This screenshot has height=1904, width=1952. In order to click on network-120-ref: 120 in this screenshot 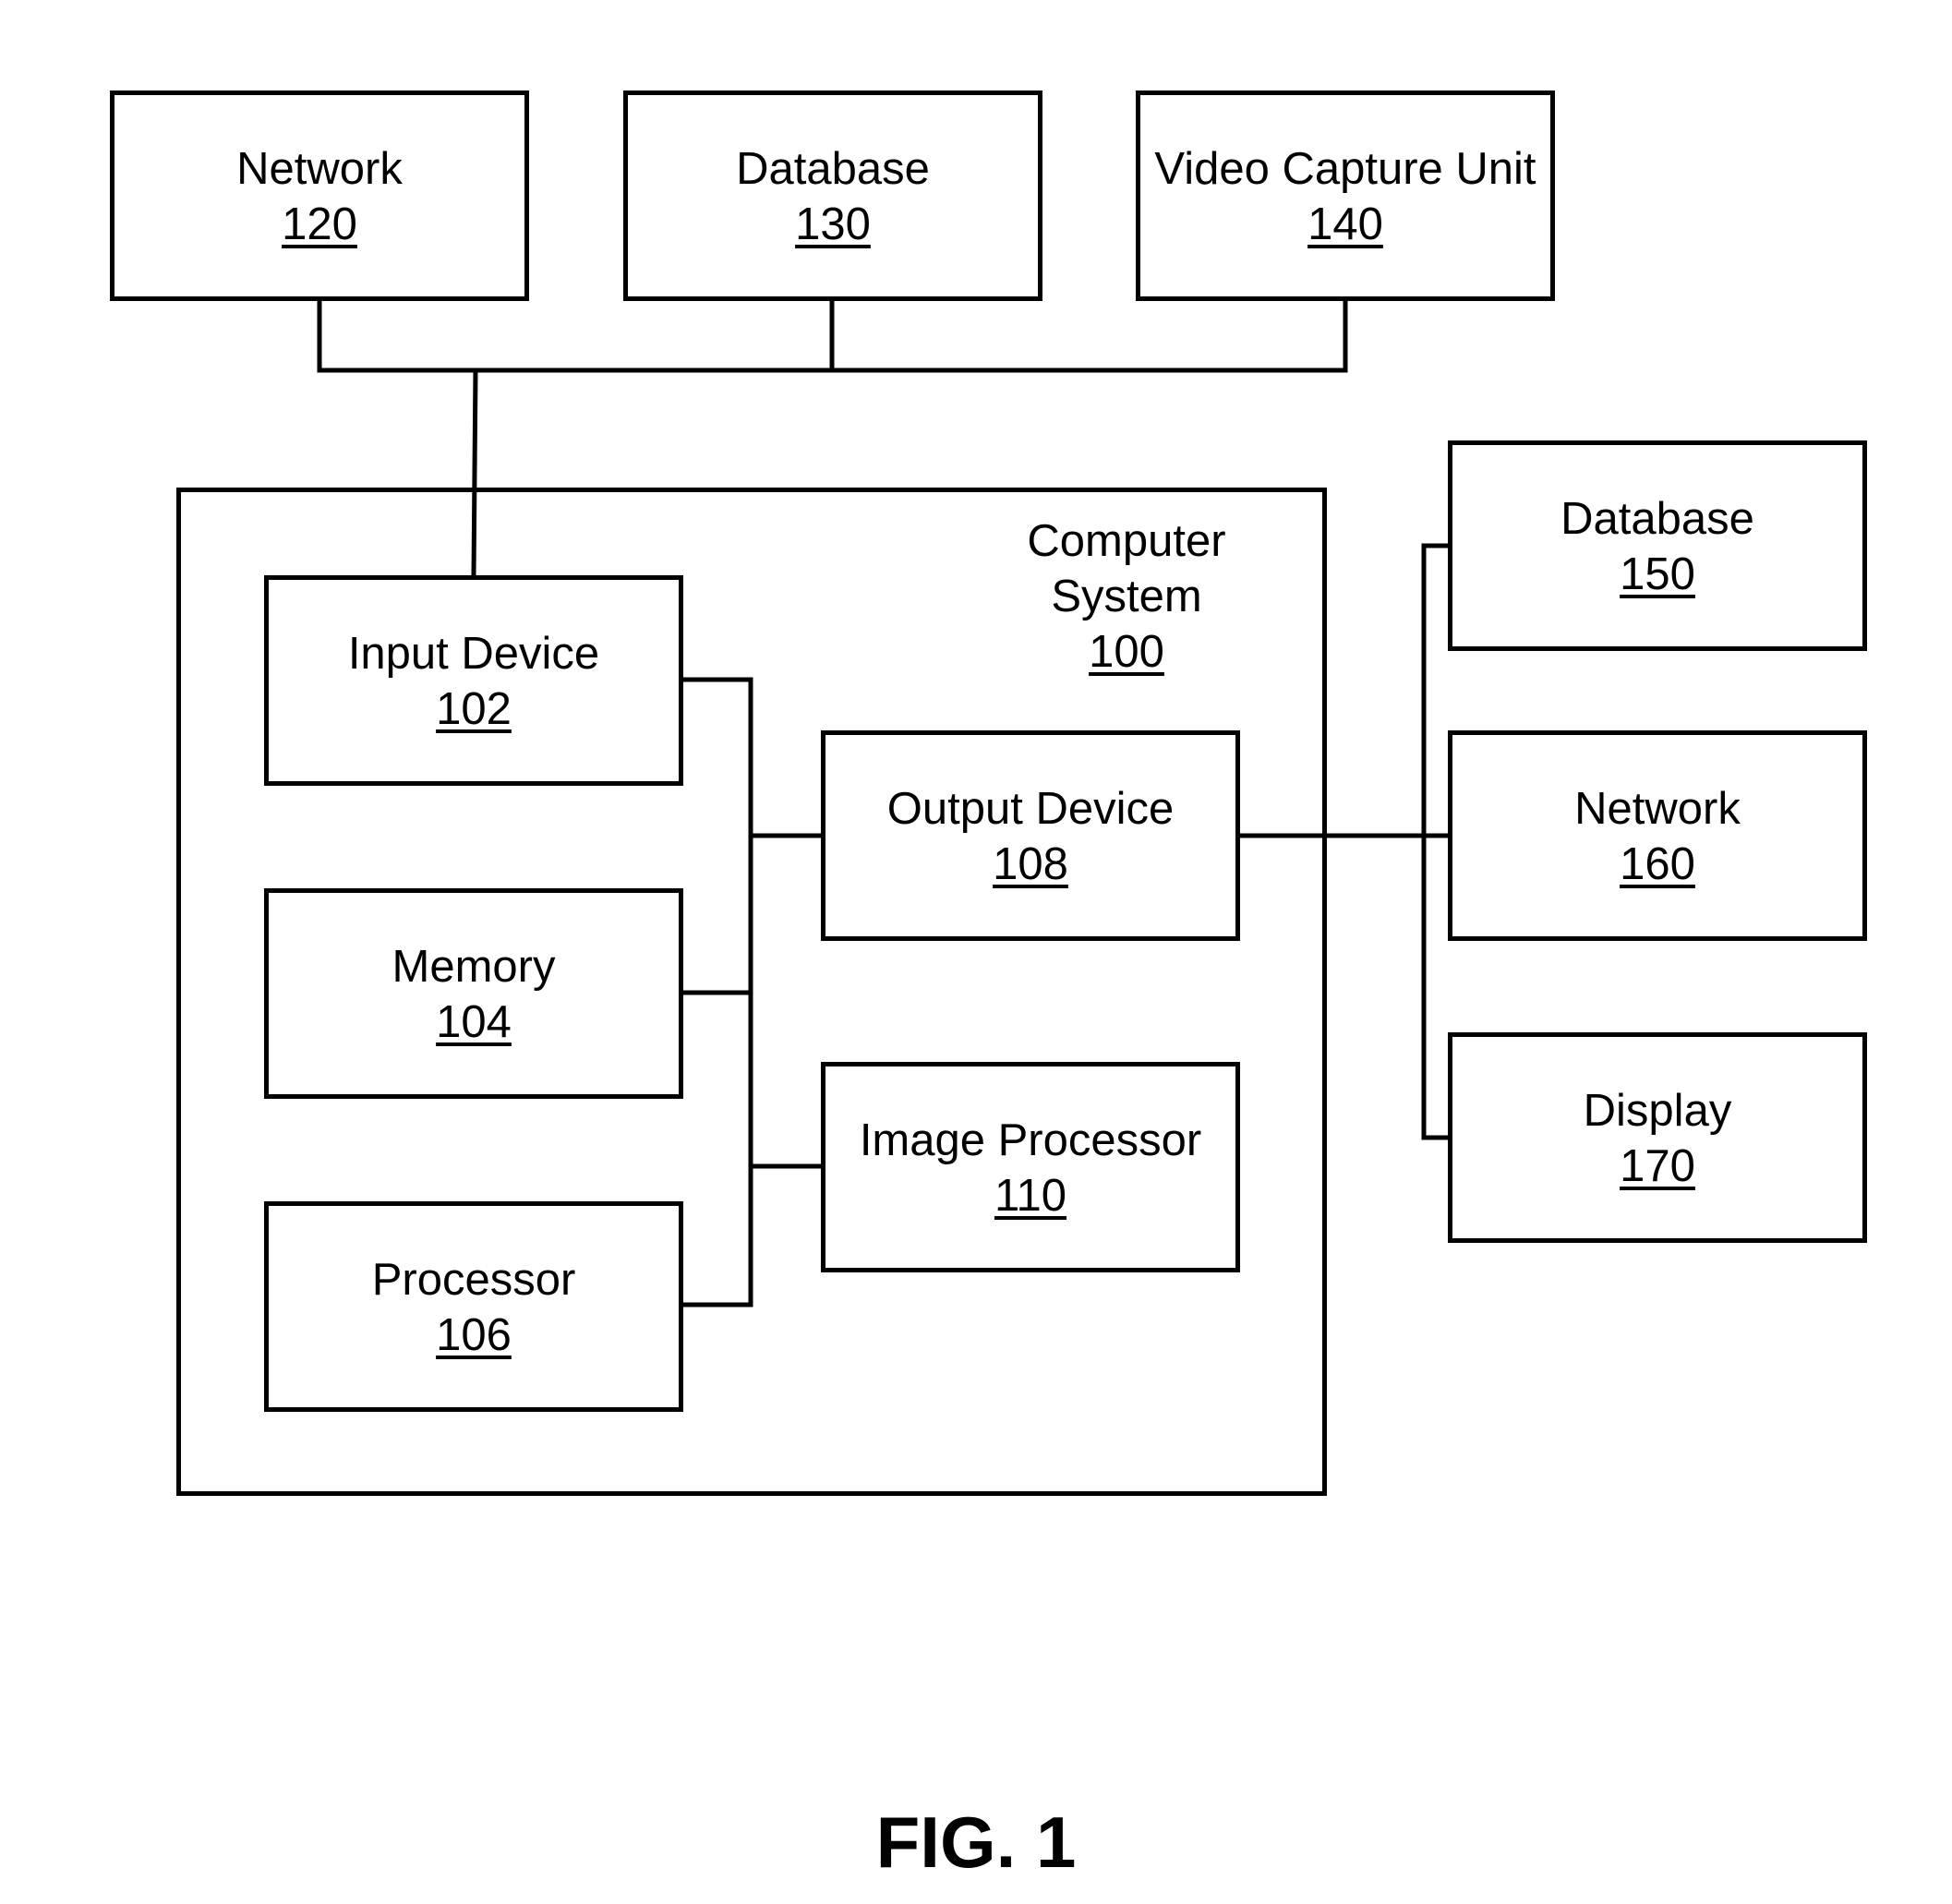, I will do `click(319, 224)`.